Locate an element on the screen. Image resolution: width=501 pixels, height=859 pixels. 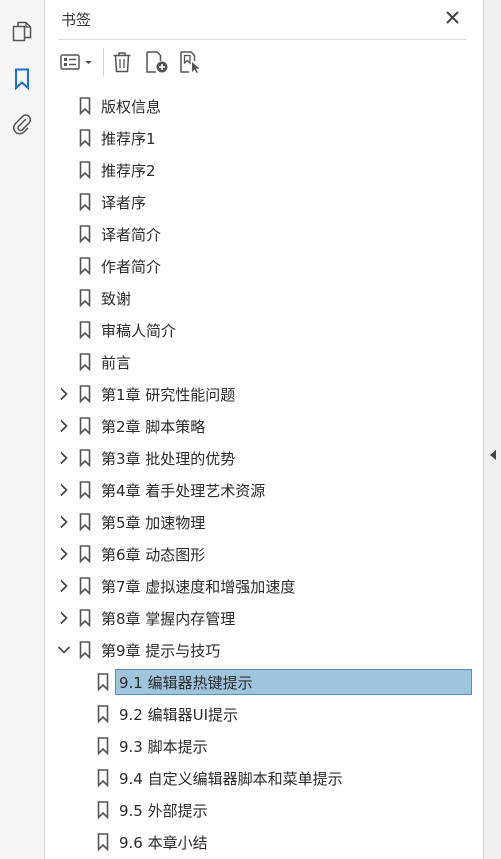
bookmark-label: 推荐序2 is located at coordinates (128, 171).